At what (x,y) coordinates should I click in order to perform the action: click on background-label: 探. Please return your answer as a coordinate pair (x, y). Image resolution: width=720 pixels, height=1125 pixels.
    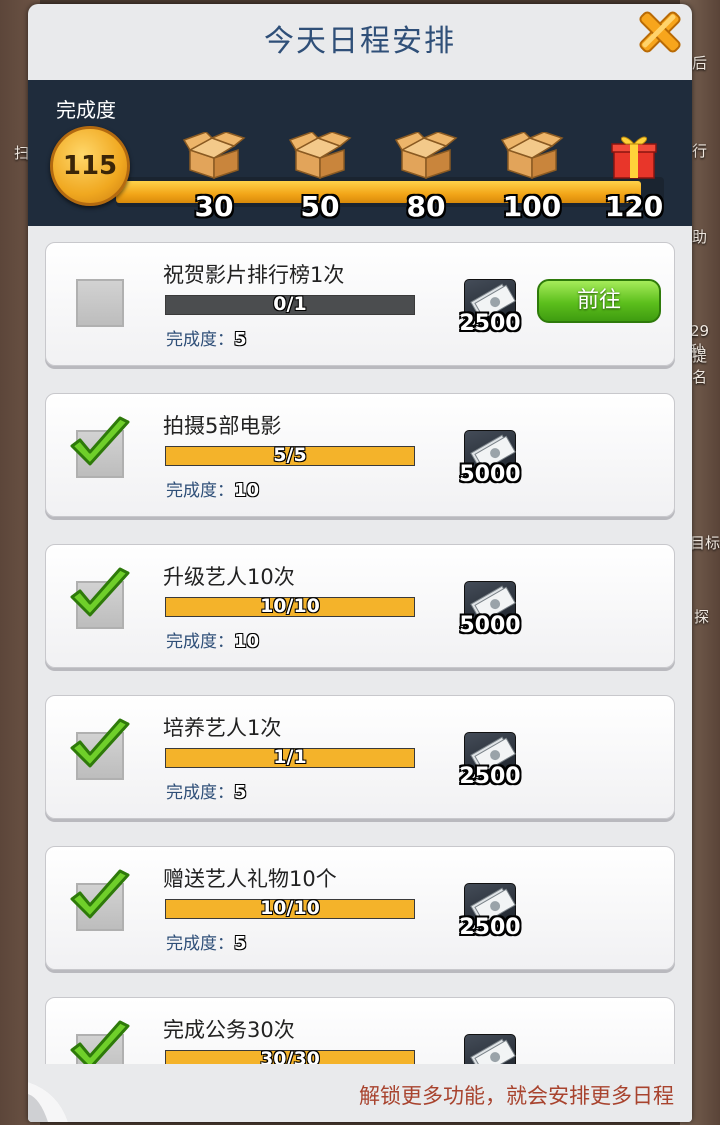
    Looking at the image, I should click on (702, 617).